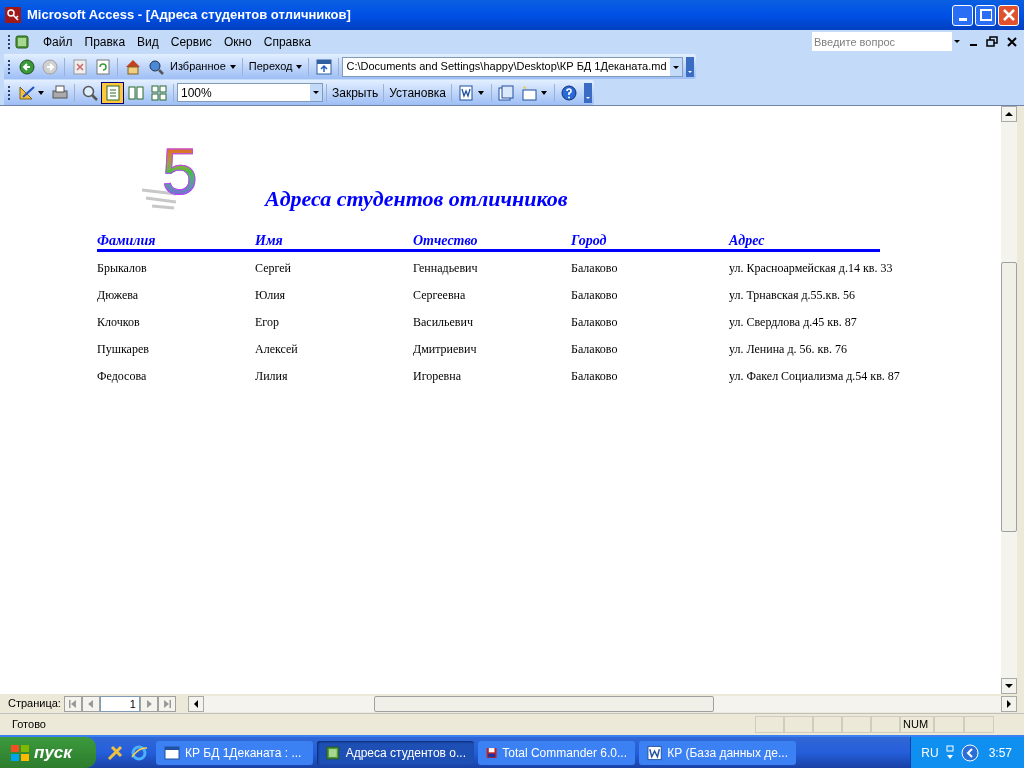 This screenshot has height=768, width=1024. Describe the element at coordinates (969, 752) in the screenshot. I see `collapse-tray-icon` at that location.